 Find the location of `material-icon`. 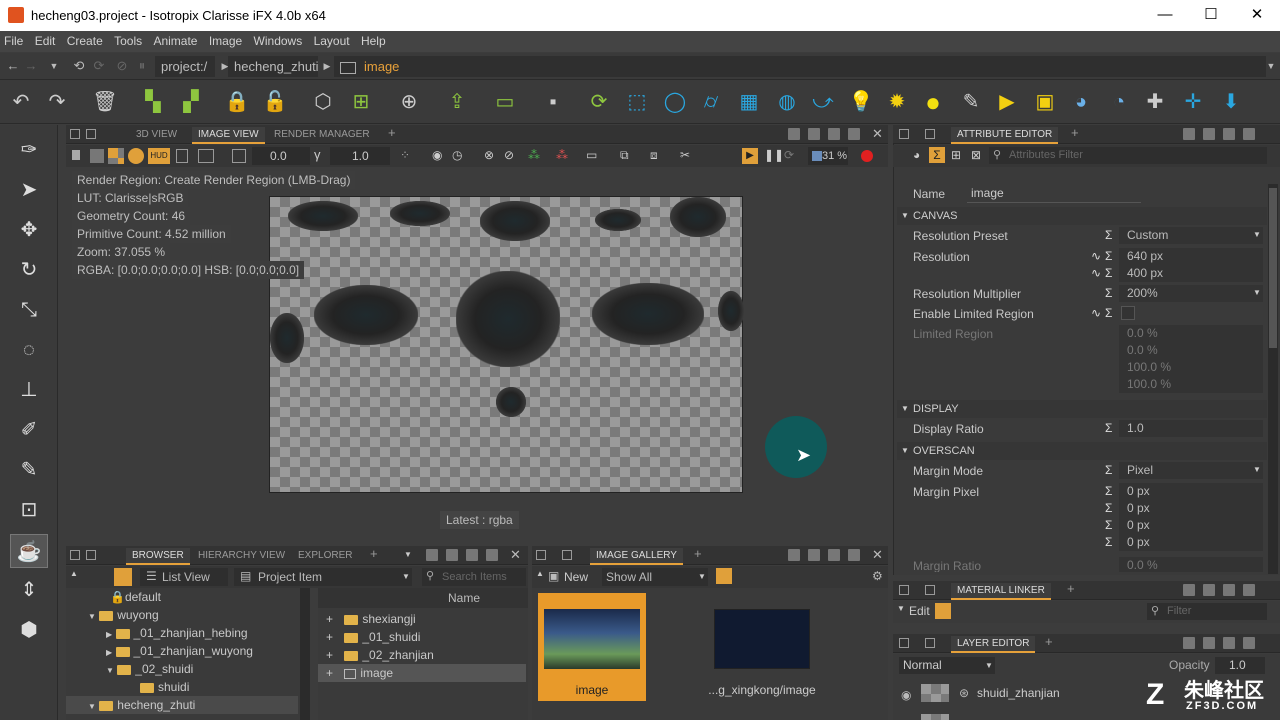

material-icon is located at coordinates (943, 611).